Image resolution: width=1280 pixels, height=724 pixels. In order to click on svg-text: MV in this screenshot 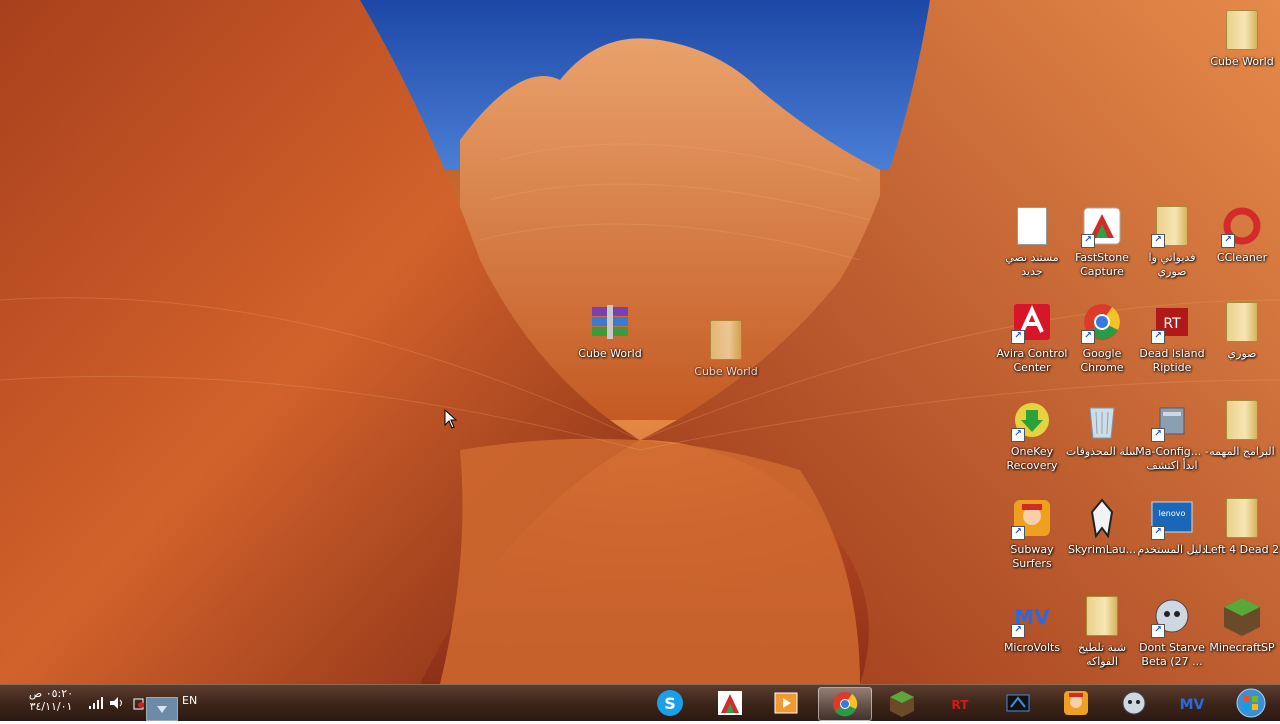, I will do `click(1192, 705)`.